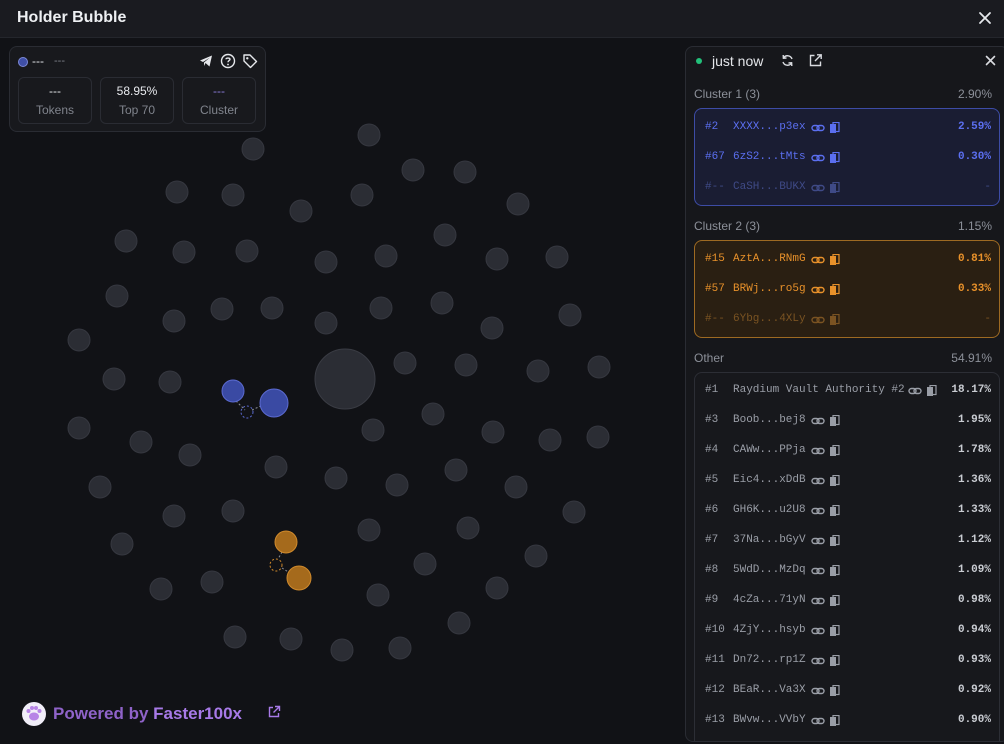 This screenshot has width=1004, height=744. What do you see at coordinates (847, 721) in the screenshot?
I see `holder-row: #13 BWvw...VVbY 0.90%` at bounding box center [847, 721].